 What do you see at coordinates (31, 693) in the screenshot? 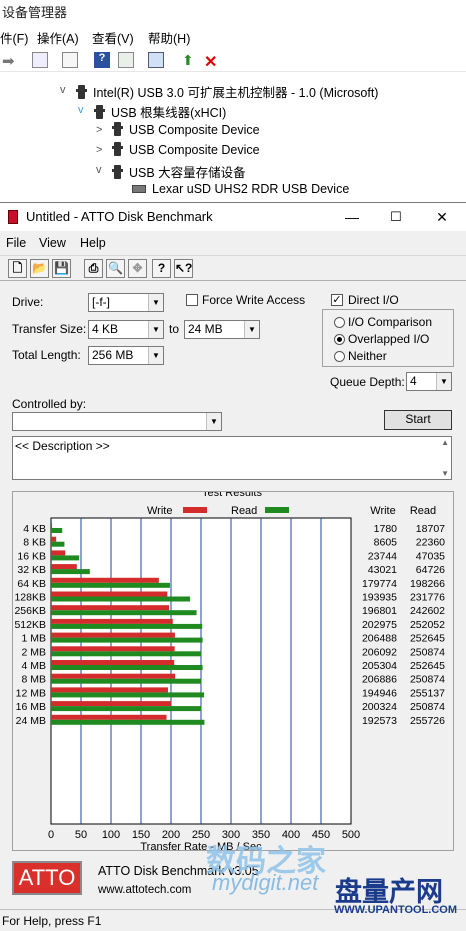
I see `category-label: 12 MB` at bounding box center [31, 693].